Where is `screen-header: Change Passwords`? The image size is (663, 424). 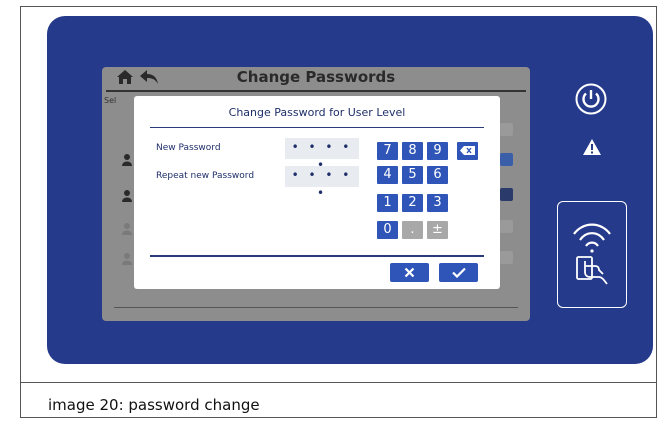
screen-header: Change Passwords is located at coordinates (316, 78).